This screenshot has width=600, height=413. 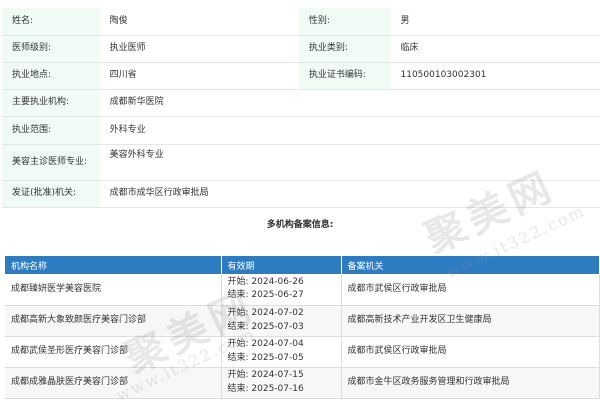 I want to click on info-row: 美容主诊医师专业: 美容外科专业, so click(x=301, y=162).